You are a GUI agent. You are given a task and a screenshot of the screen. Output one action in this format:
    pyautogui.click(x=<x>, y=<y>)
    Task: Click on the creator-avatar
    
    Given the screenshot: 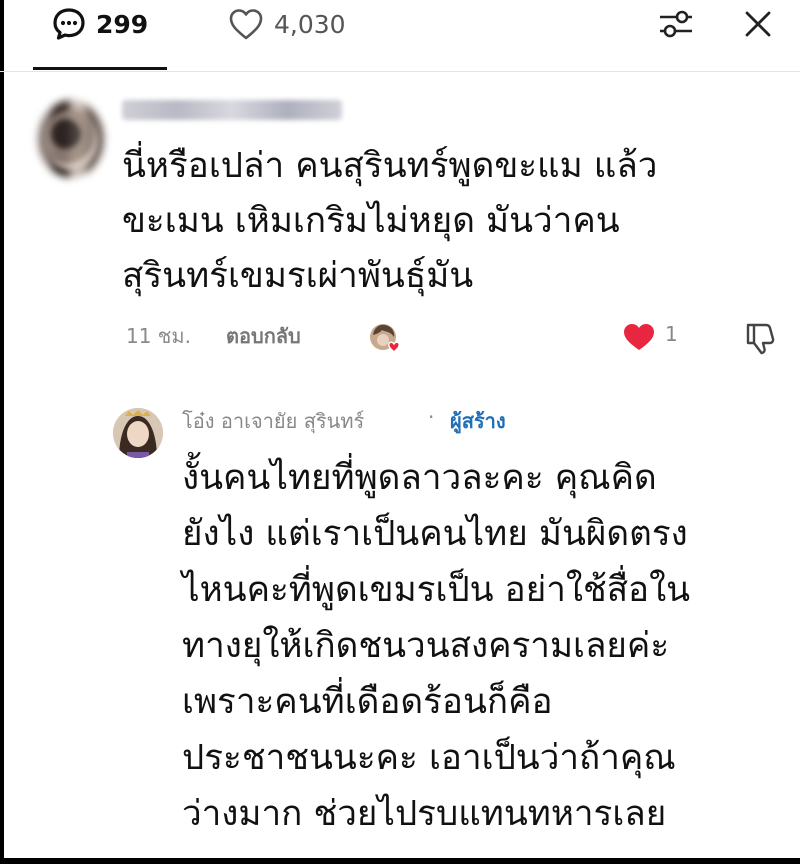 What is the action you would take?
    pyautogui.click(x=138, y=433)
    